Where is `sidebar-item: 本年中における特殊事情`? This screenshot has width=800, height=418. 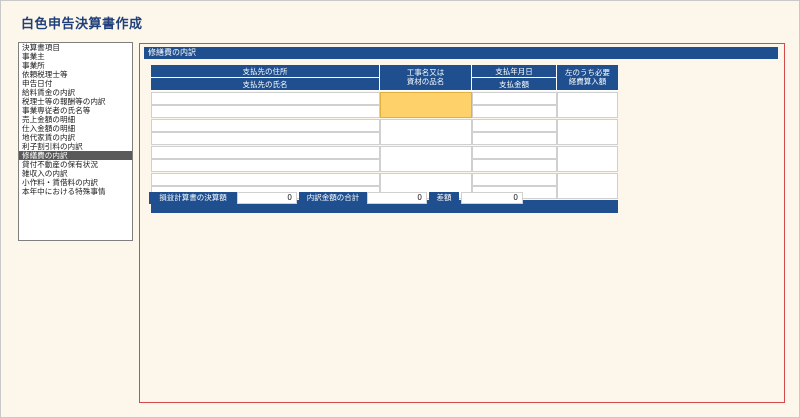
sidebar-item: 本年中における特殊事情 is located at coordinates (75, 191).